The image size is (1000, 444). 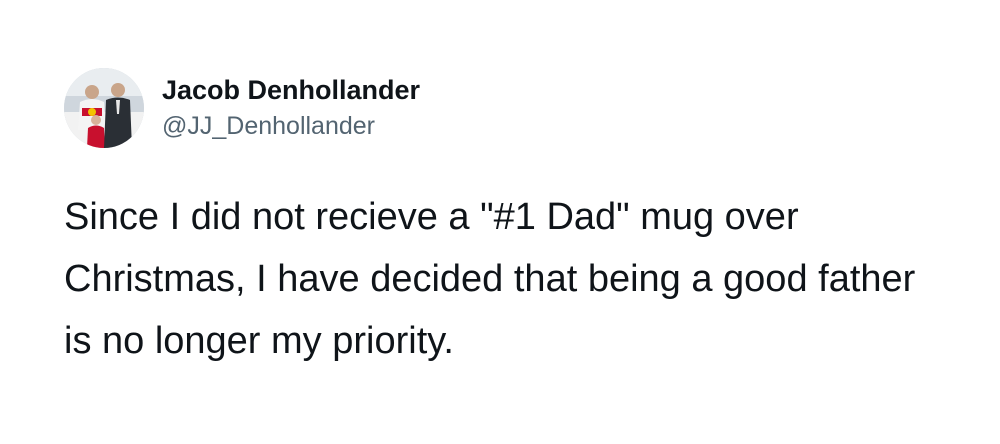 I want to click on author-handle: @JJ_Denhollander, so click(x=291, y=126).